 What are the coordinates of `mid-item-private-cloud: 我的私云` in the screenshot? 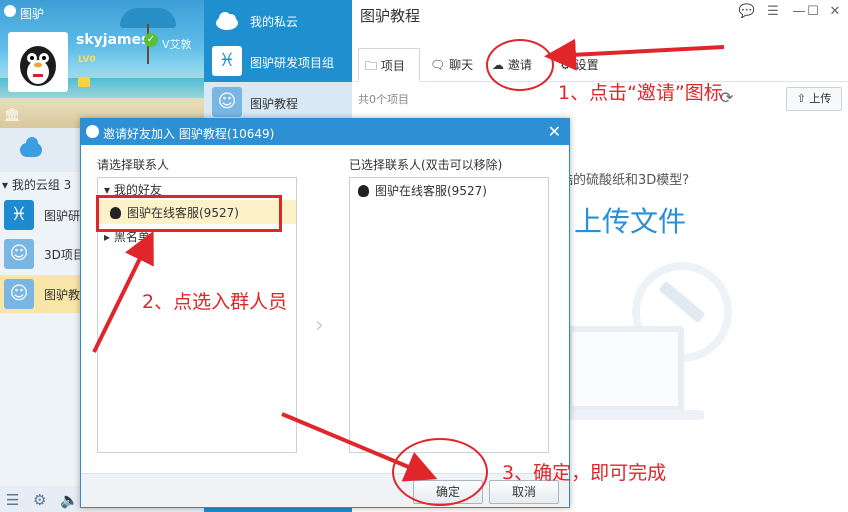 It's located at (278, 20).